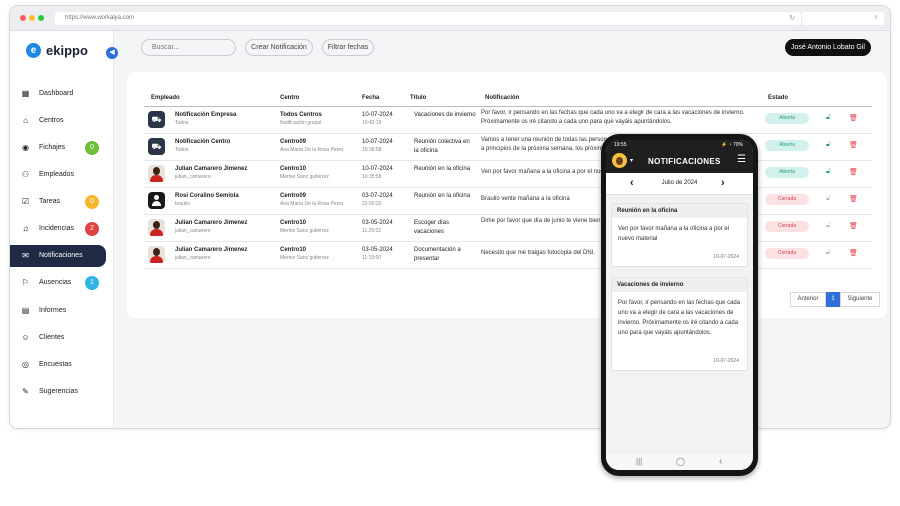 This screenshot has height=506, width=900. I want to click on user-menu-button: José Antonio Lobato Gil, so click(828, 47).